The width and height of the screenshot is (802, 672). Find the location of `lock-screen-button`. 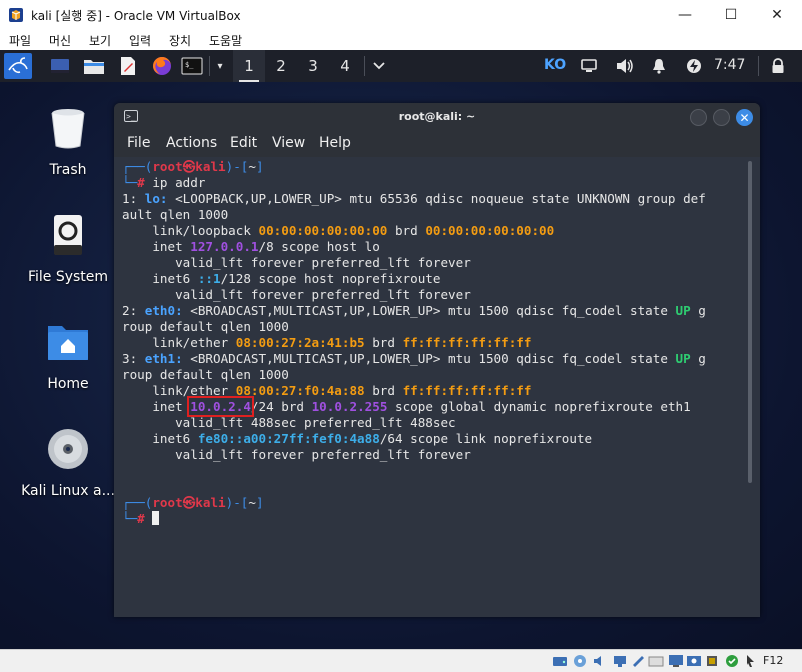

lock-screen-button is located at coordinates (778, 66).